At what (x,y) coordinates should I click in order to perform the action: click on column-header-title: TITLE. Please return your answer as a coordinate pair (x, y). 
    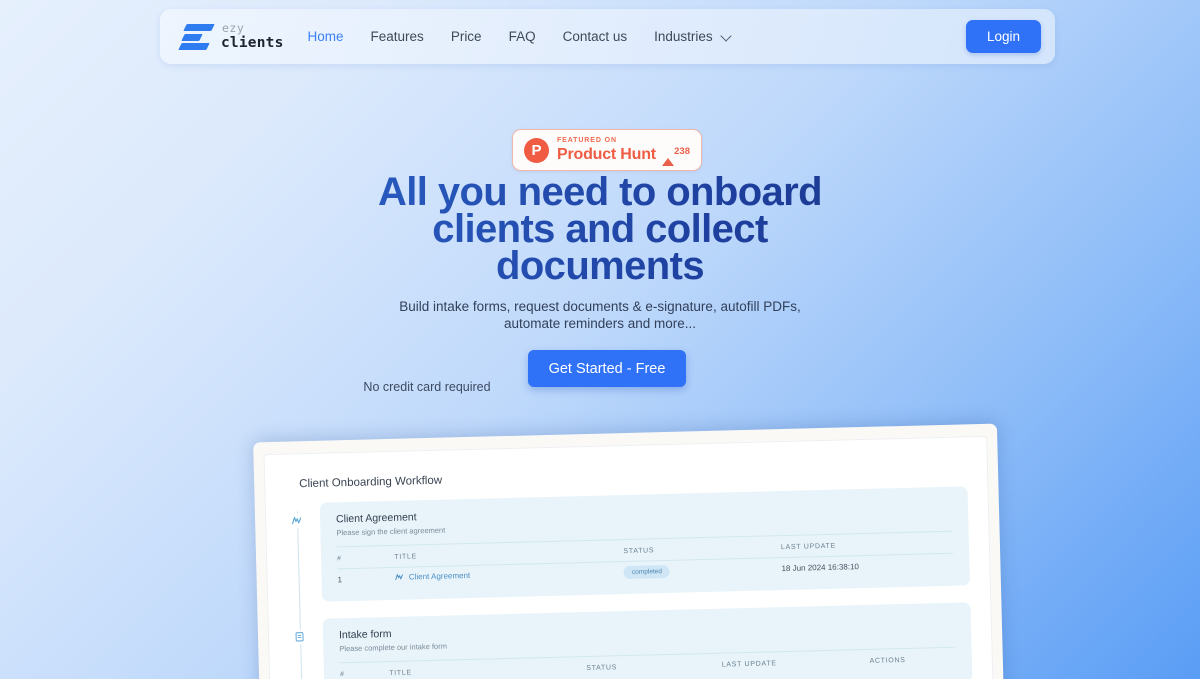
    Looking at the image, I should click on (400, 673).